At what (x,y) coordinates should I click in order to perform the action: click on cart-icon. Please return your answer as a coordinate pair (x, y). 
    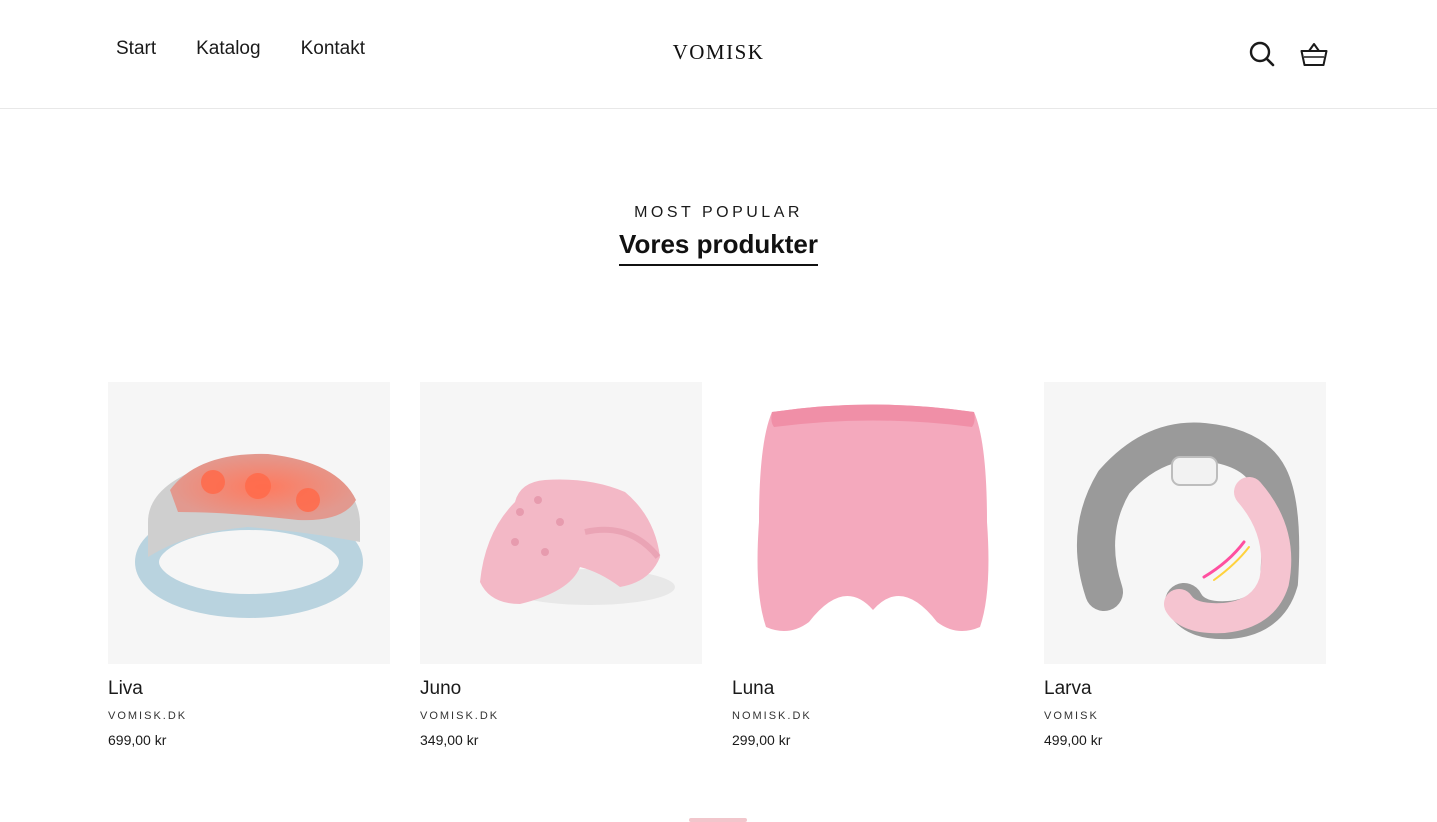
    Looking at the image, I should click on (1314, 54).